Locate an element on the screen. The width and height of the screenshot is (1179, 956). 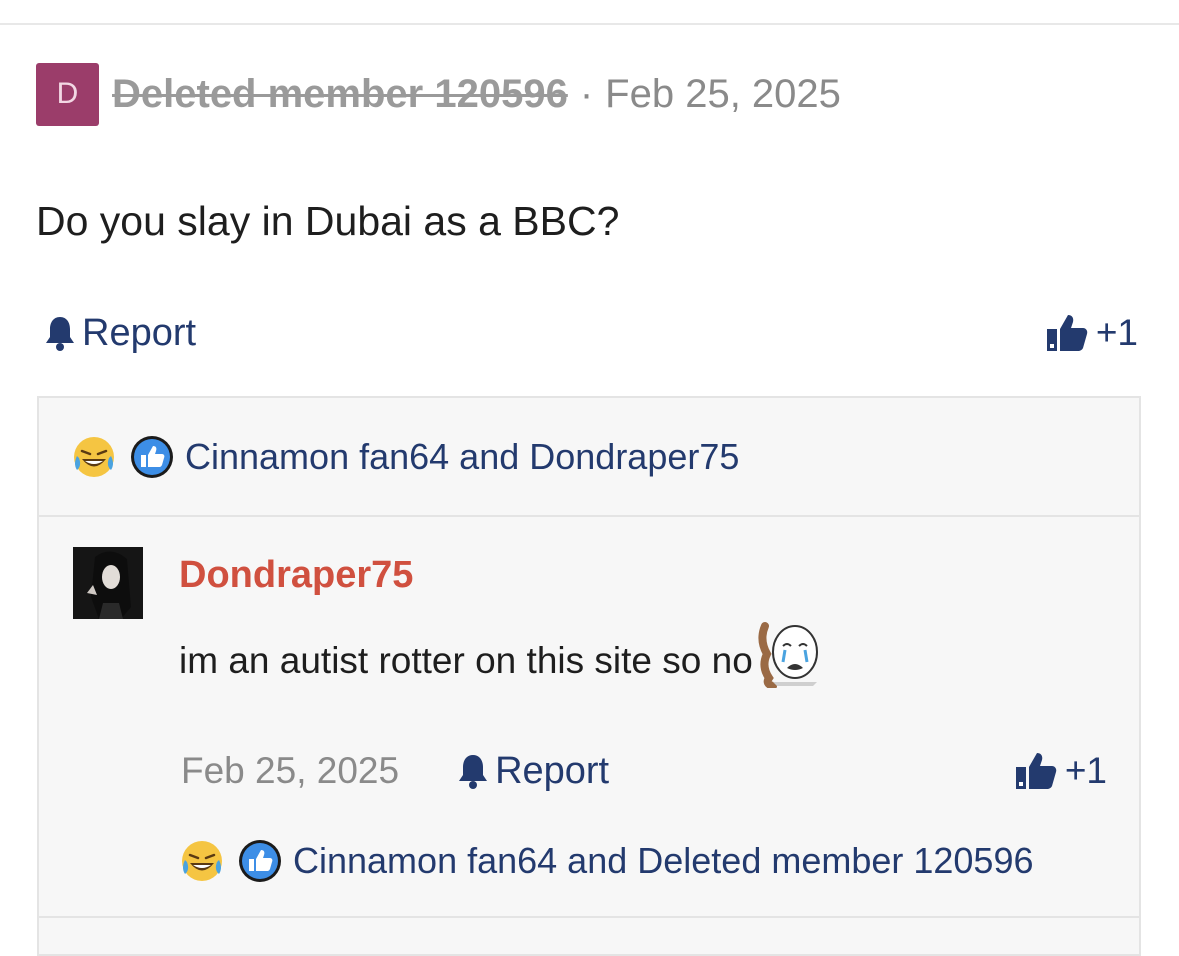
post-author: Deleted member 120596 is located at coordinates (340, 93).